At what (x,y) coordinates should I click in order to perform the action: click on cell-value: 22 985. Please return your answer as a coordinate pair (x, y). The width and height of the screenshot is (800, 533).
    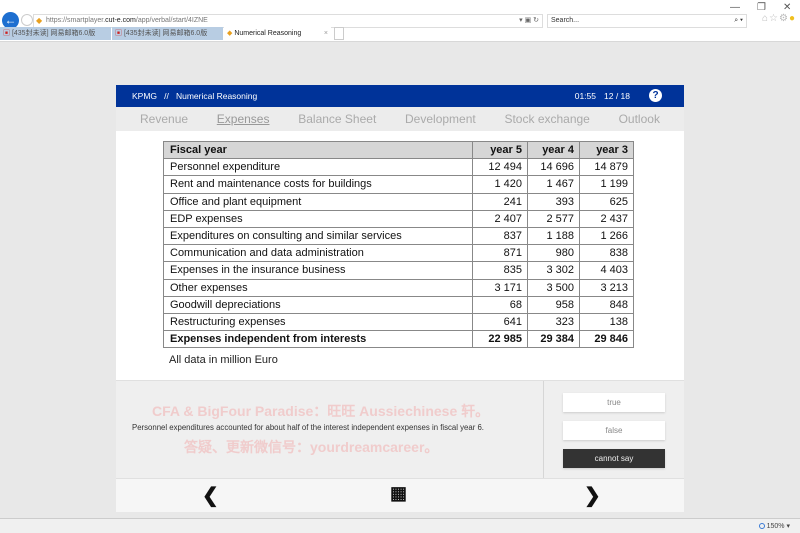
    Looking at the image, I should click on (500, 339).